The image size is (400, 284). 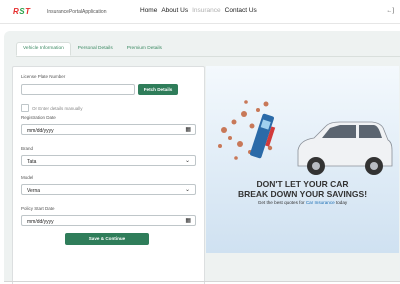 What do you see at coordinates (40, 131) in the screenshot?
I see `registration-date-value: mm/dd/yyyy` at bounding box center [40, 131].